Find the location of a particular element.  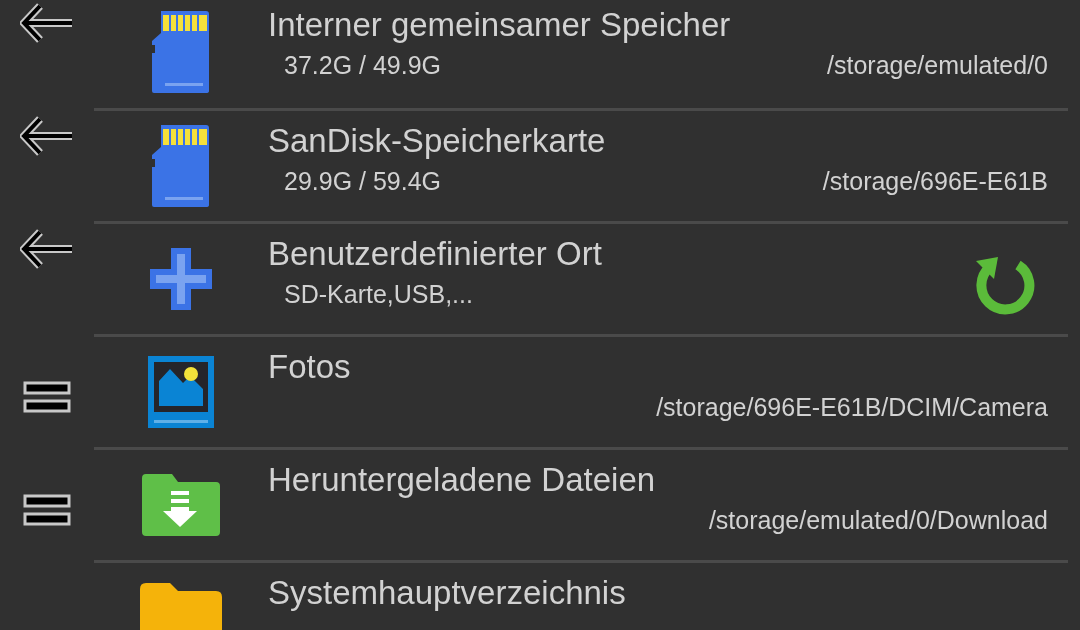

storage-path: /storage/696E-E61B is located at coordinates (935, 181).